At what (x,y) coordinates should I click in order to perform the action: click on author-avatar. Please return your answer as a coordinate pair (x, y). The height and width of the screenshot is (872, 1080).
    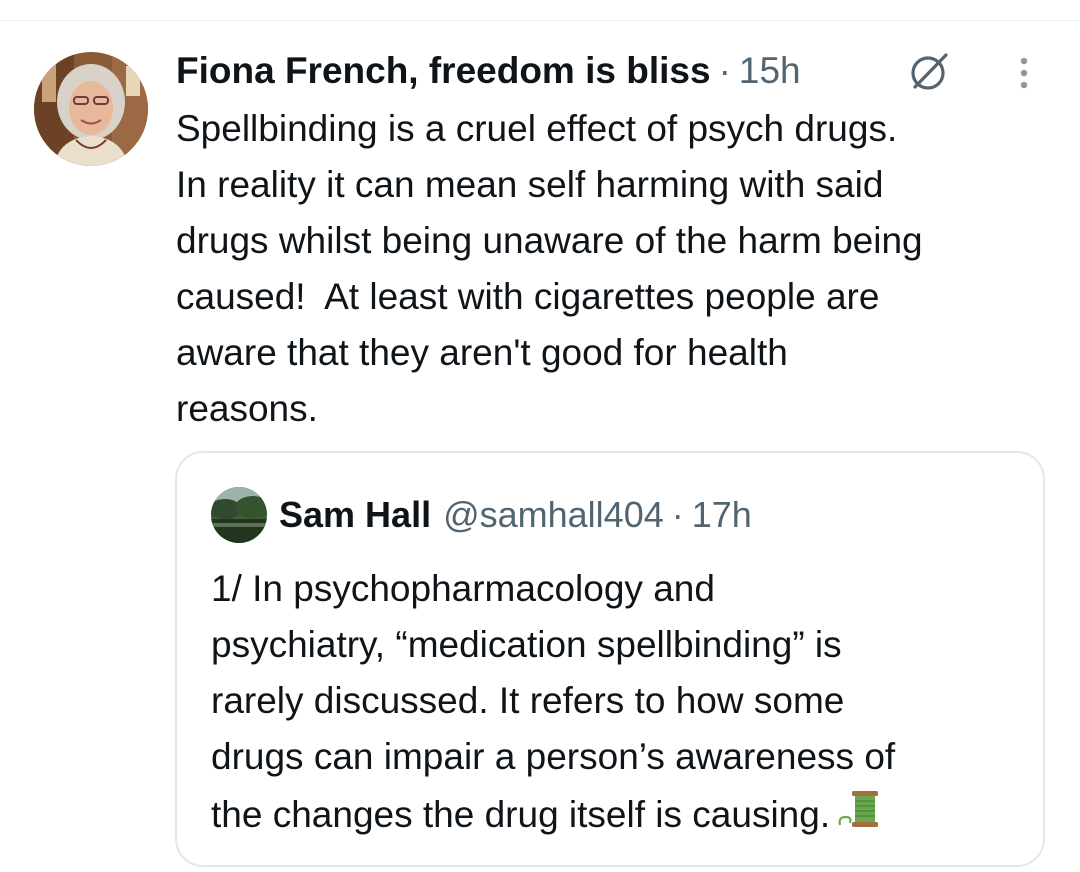
    Looking at the image, I should click on (91, 109).